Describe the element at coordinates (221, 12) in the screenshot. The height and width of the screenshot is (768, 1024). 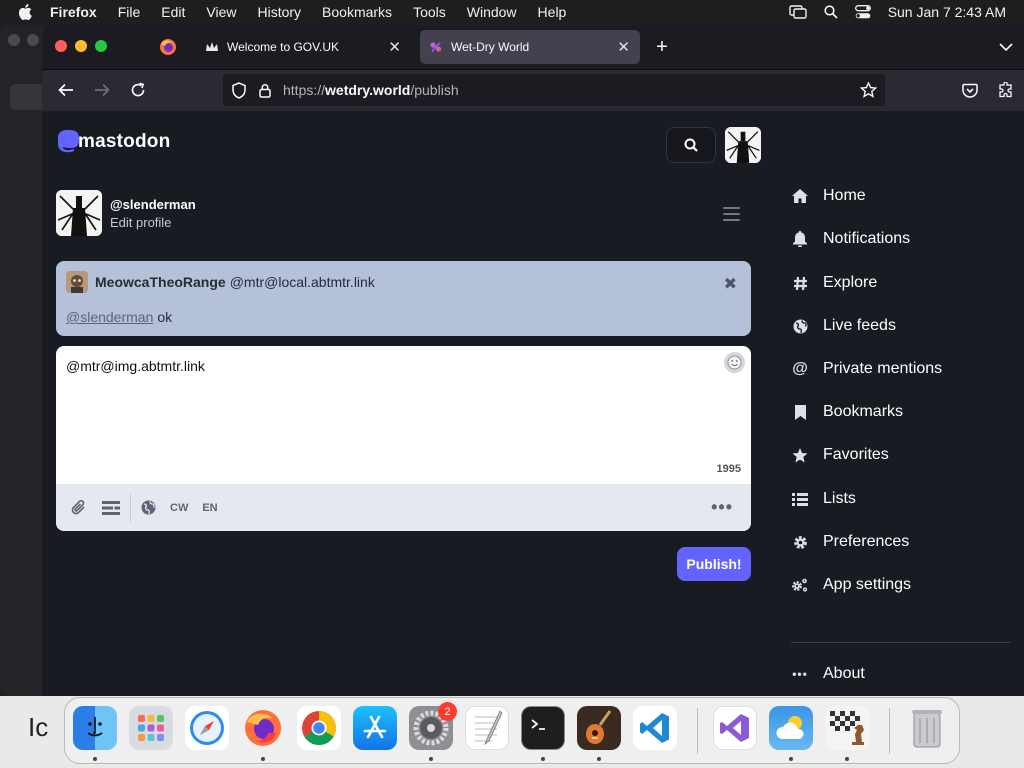
I see `menu-view: View` at that location.